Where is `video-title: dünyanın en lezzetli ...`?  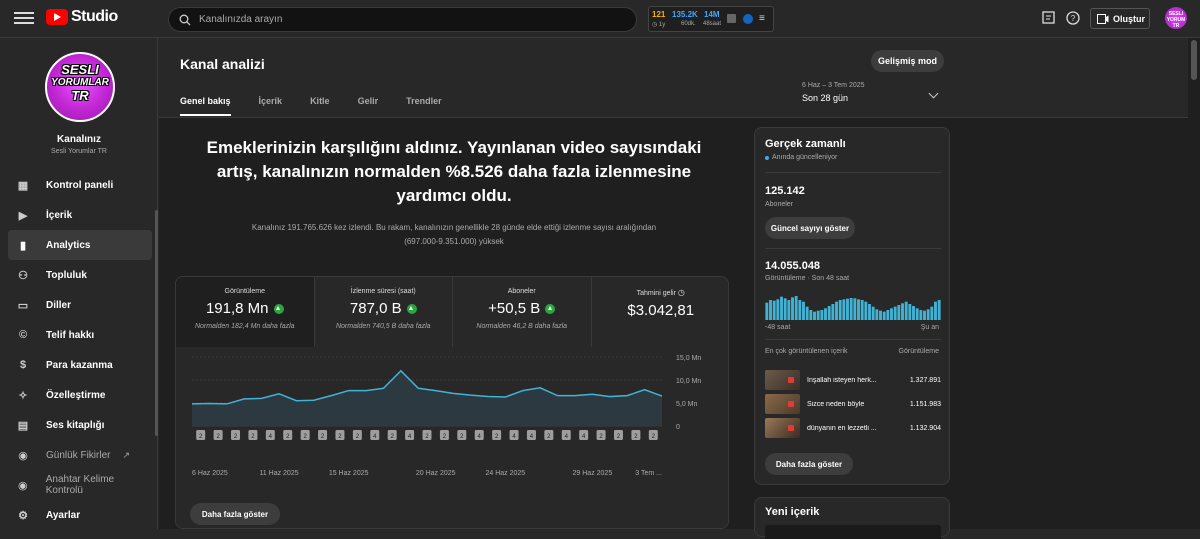
video-title: dünyanın en lezzetli ... is located at coordinates (848, 428).